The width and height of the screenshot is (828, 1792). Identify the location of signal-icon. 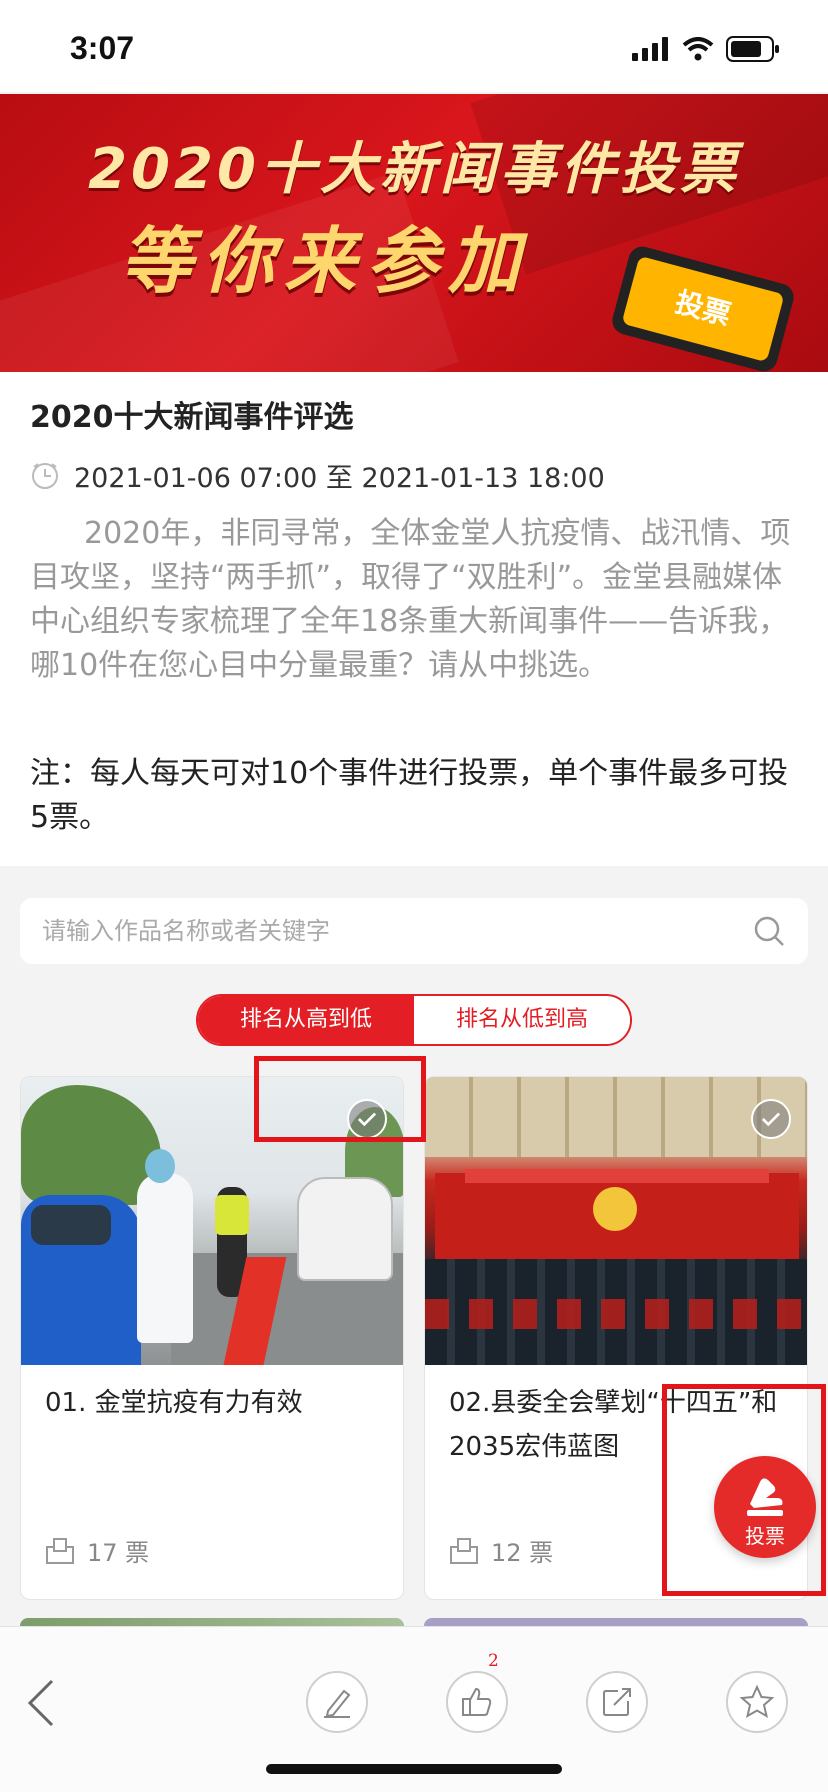
(650, 49).